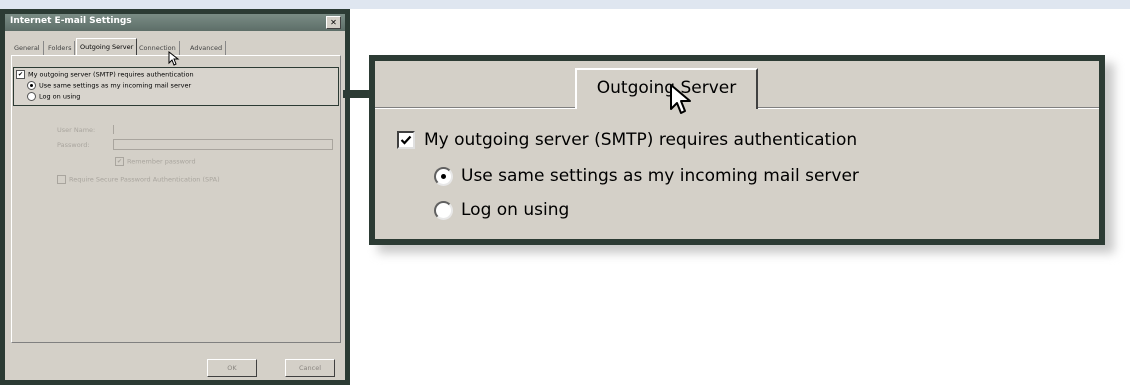  I want to click on cancel-button: Cancel, so click(310, 368).